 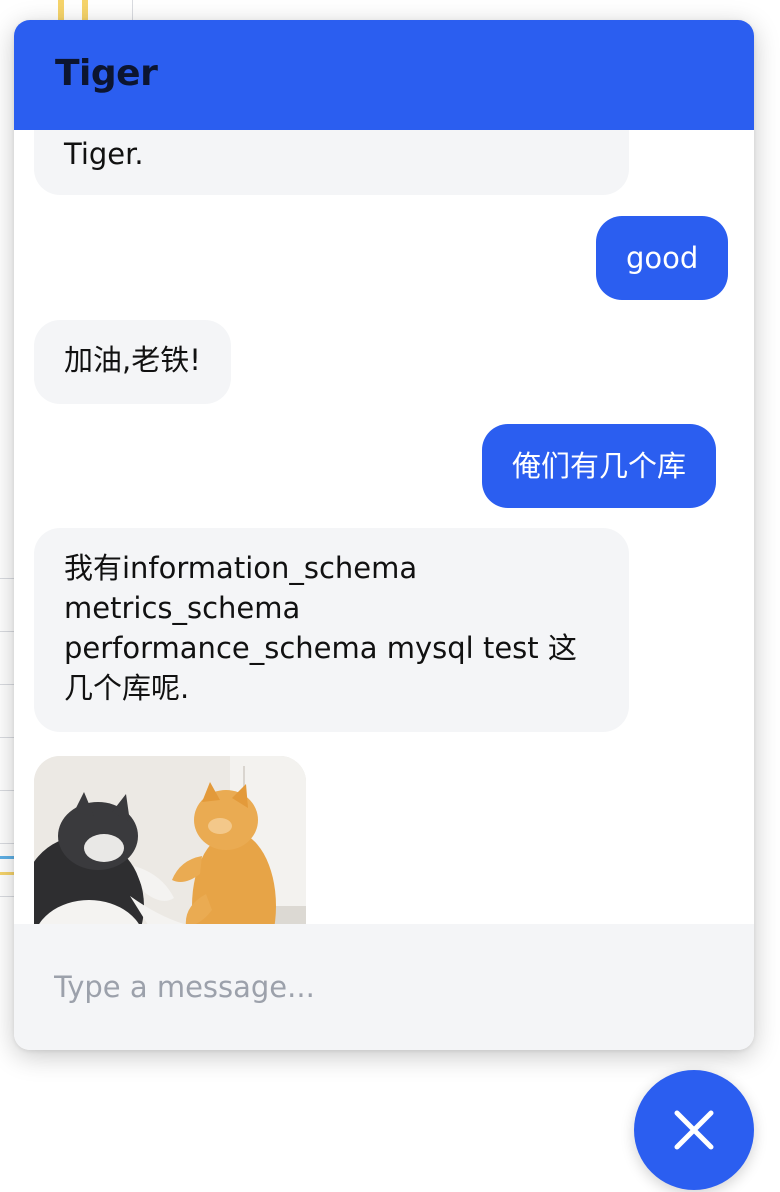 I want to click on message-composer, so click(x=384, y=987).